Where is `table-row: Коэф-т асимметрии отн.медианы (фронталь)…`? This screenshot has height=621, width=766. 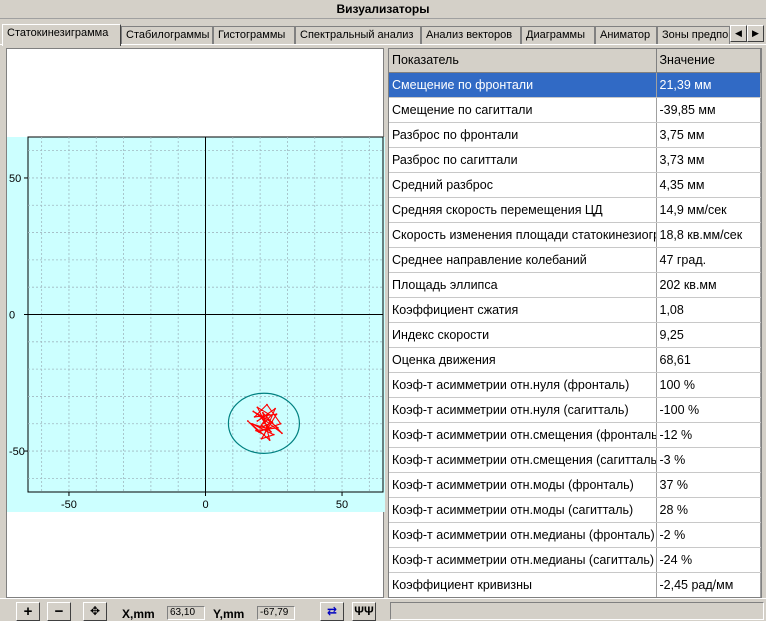 table-row: Коэф-т асимметрии отн.медианы (фронталь)… is located at coordinates (575, 535).